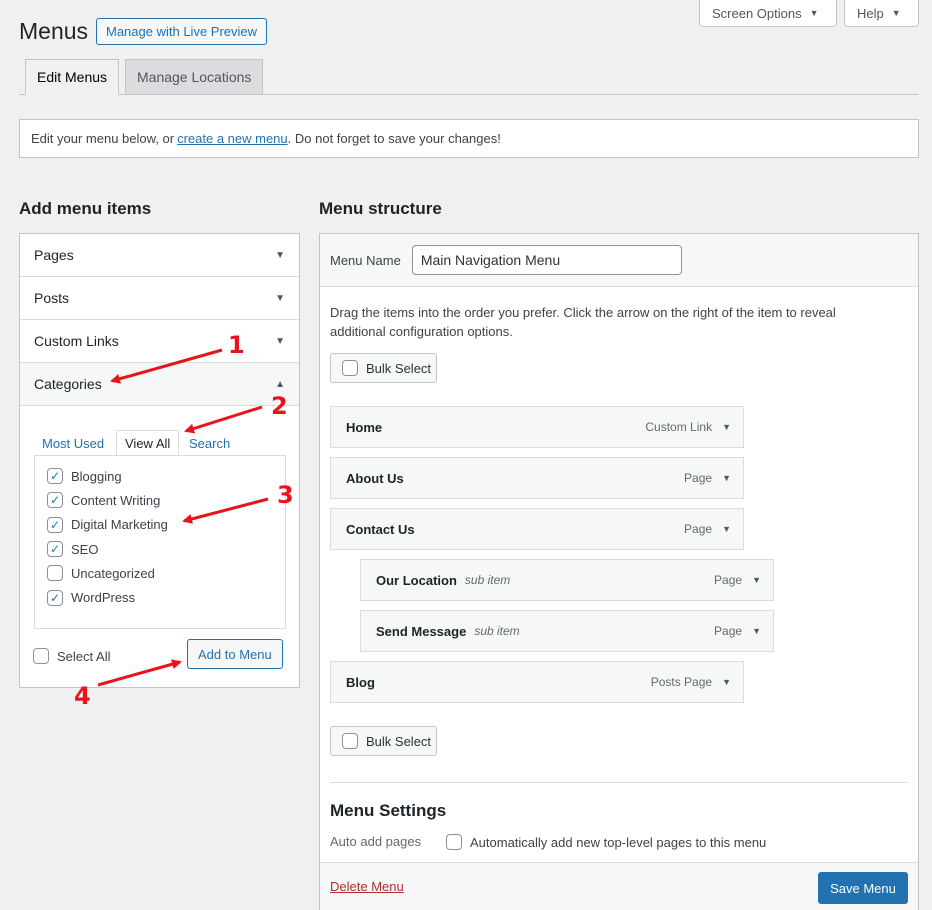 The image size is (932, 910). I want to click on notice-text-after: . Do not forget to save your changes!, so click(394, 138).